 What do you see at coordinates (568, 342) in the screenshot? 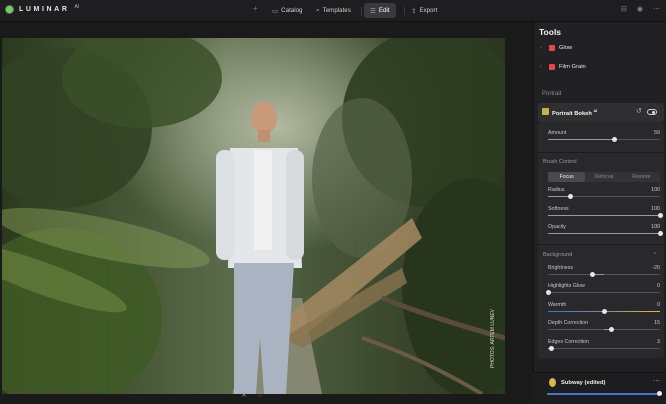
I see `edges-correction-label: Edges Correction` at bounding box center [568, 342].